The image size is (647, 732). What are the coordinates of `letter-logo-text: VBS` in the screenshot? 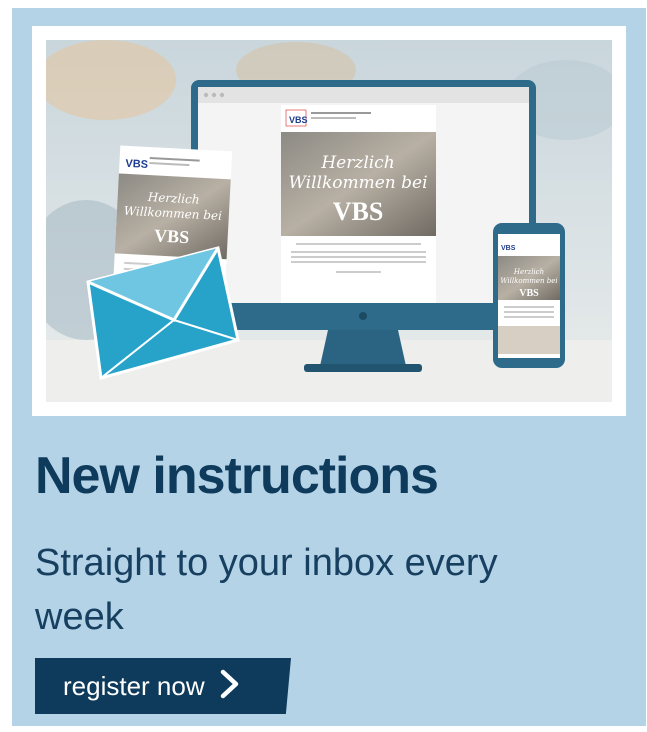 It's located at (136, 164).